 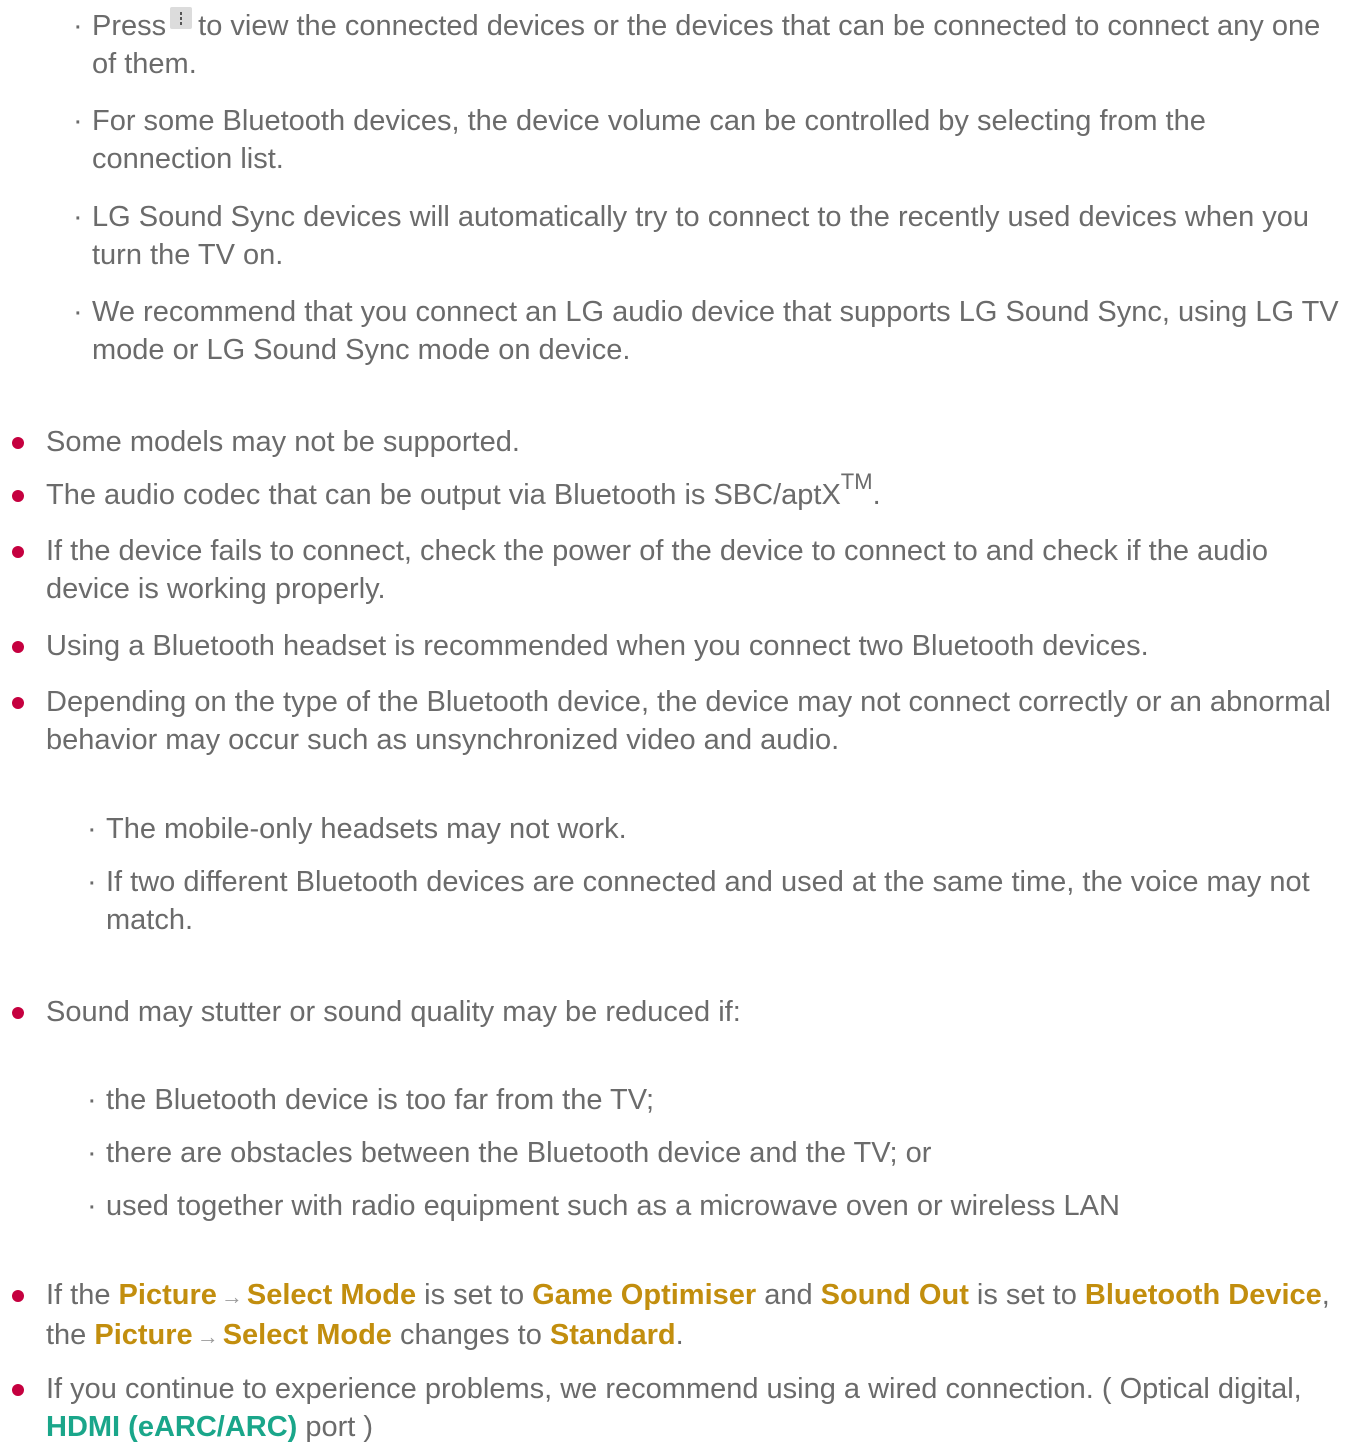 I want to click on menu-sound-out: Sound Out, so click(x=894, y=1295).